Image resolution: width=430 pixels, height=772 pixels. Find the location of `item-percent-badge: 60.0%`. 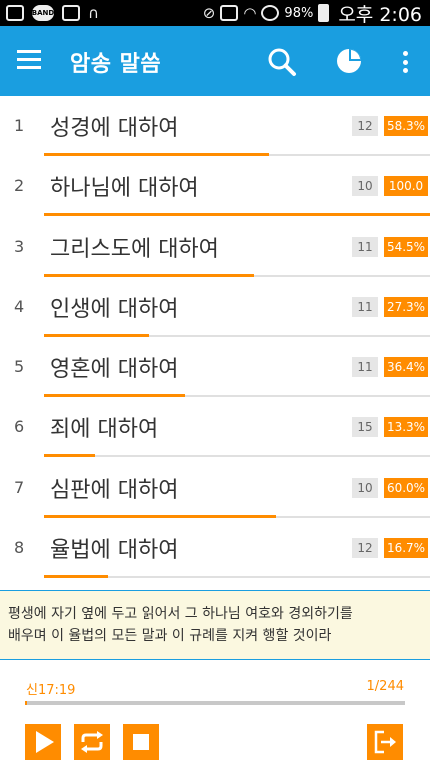

item-percent-badge: 60.0% is located at coordinates (406, 487).